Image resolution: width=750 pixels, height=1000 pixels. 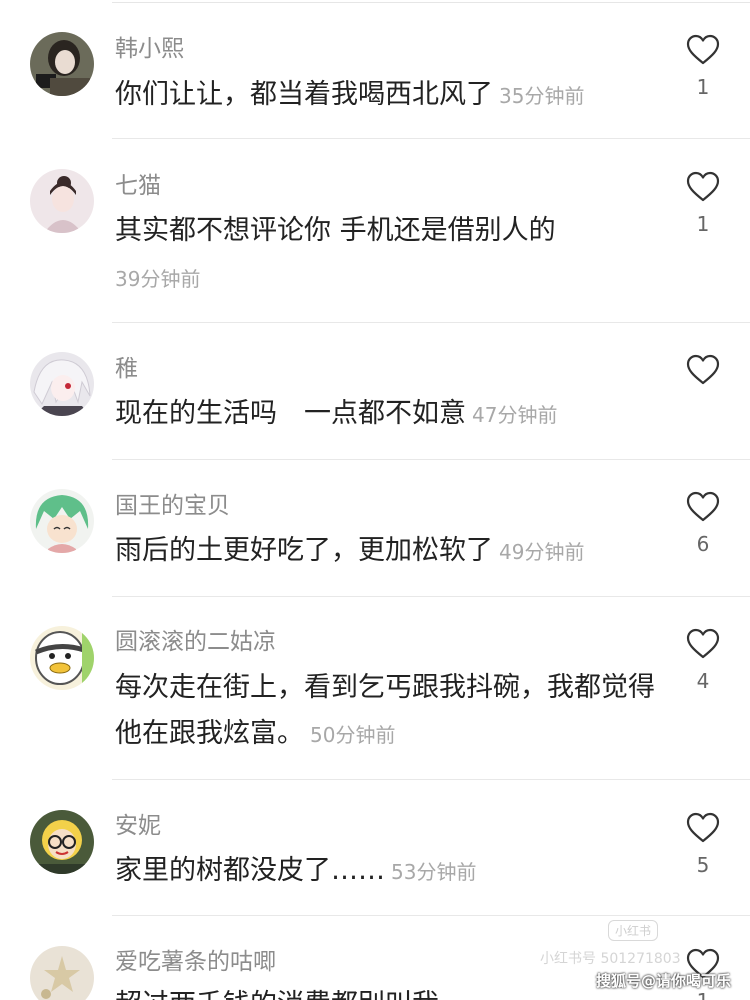 I want to click on comment-body: 你们让让，都当着我喝西北风了, so click(x=304, y=94).